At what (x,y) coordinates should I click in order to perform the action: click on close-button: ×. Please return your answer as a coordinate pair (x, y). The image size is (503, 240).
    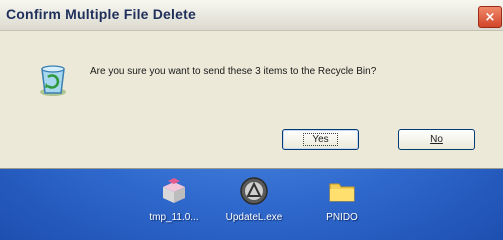
    Looking at the image, I should click on (490, 17).